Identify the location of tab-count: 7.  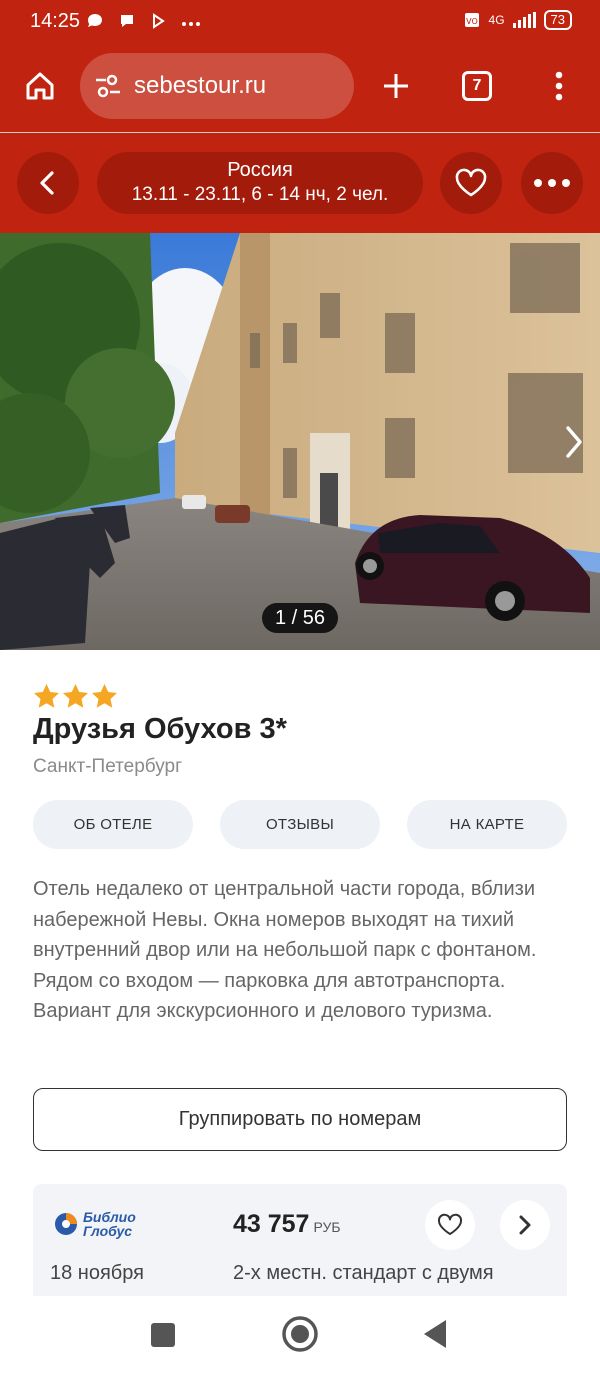
(477, 86).